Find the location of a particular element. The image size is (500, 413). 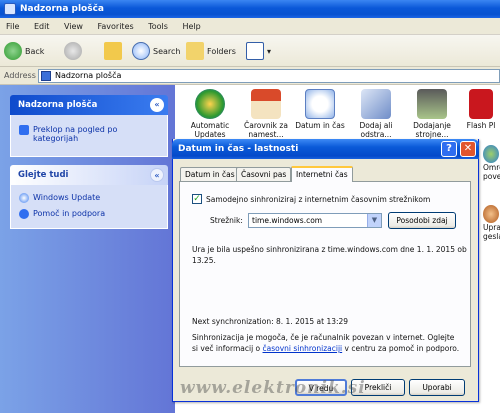

programs-box-icon is located at coordinates (376, 104).